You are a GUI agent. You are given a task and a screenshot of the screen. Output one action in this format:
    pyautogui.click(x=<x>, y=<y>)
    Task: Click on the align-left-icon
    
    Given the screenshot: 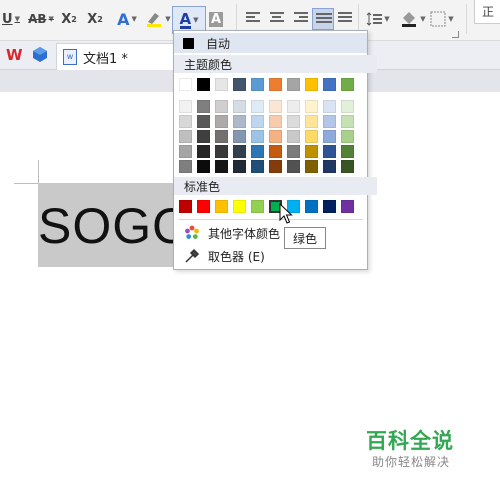 What is the action you would take?
    pyautogui.click(x=254, y=19)
    